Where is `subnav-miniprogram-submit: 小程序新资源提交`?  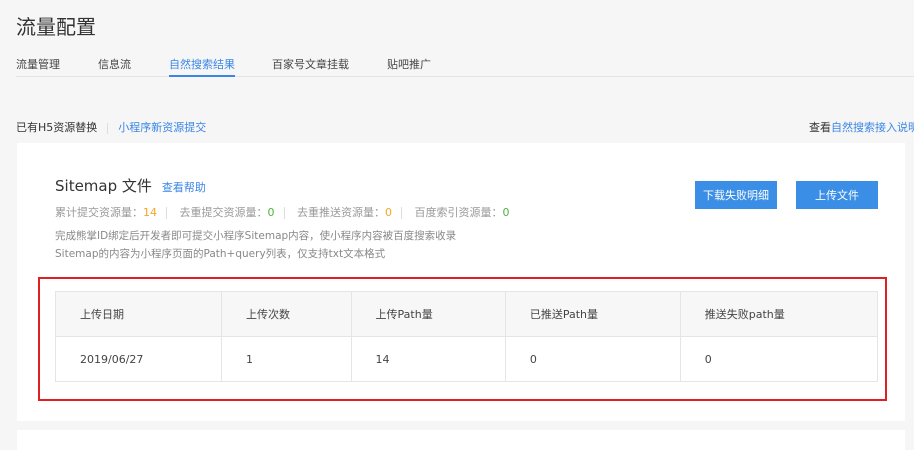
subnav-miniprogram-submit: 小程序新资源提交 is located at coordinates (162, 127).